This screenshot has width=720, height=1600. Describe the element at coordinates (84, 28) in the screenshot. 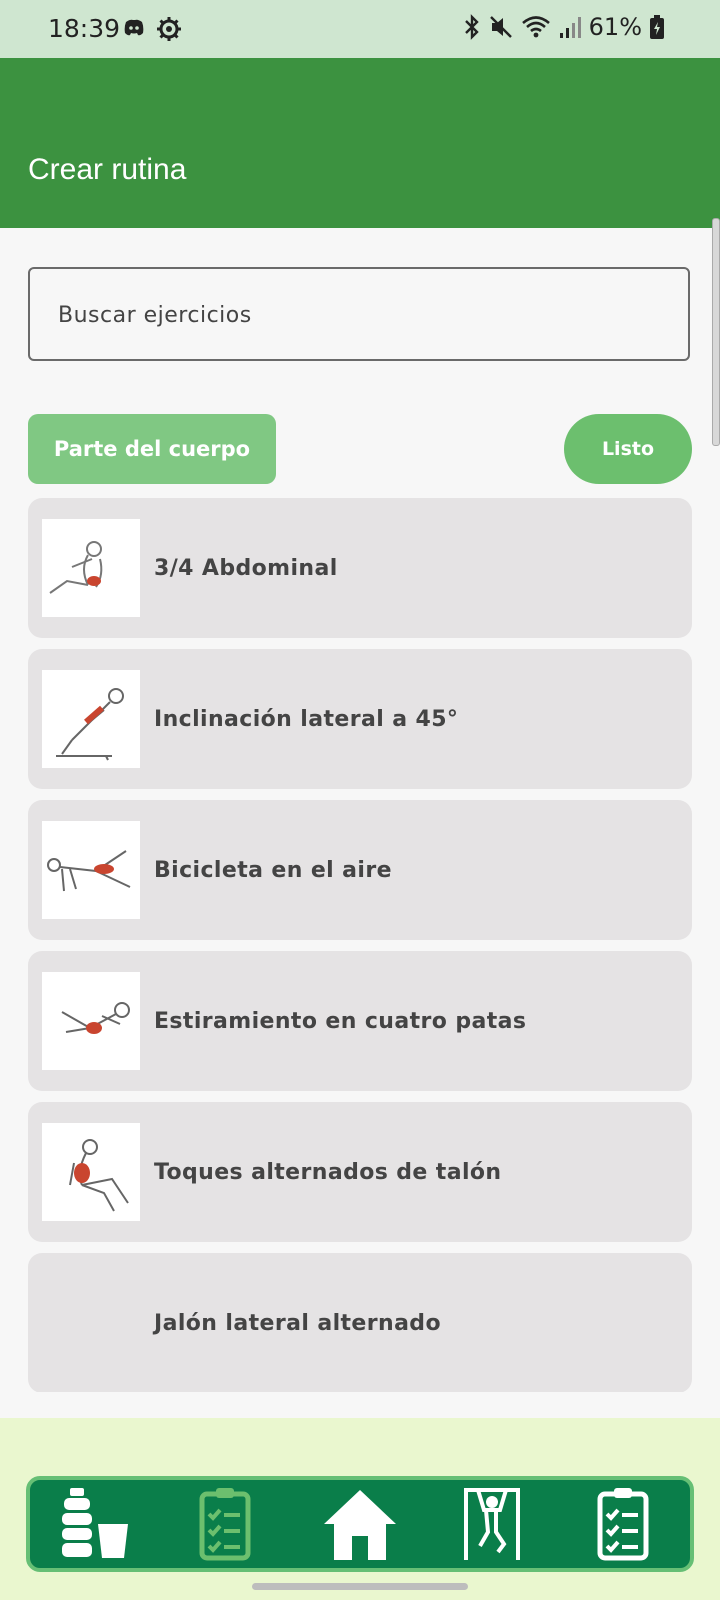

I see `status-time: 18:39` at that location.